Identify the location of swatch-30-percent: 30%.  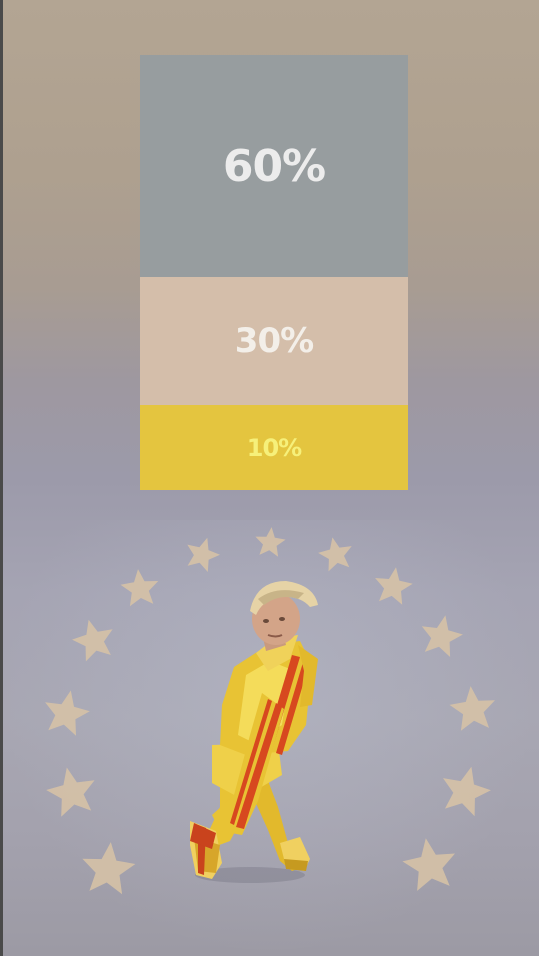
(274, 341).